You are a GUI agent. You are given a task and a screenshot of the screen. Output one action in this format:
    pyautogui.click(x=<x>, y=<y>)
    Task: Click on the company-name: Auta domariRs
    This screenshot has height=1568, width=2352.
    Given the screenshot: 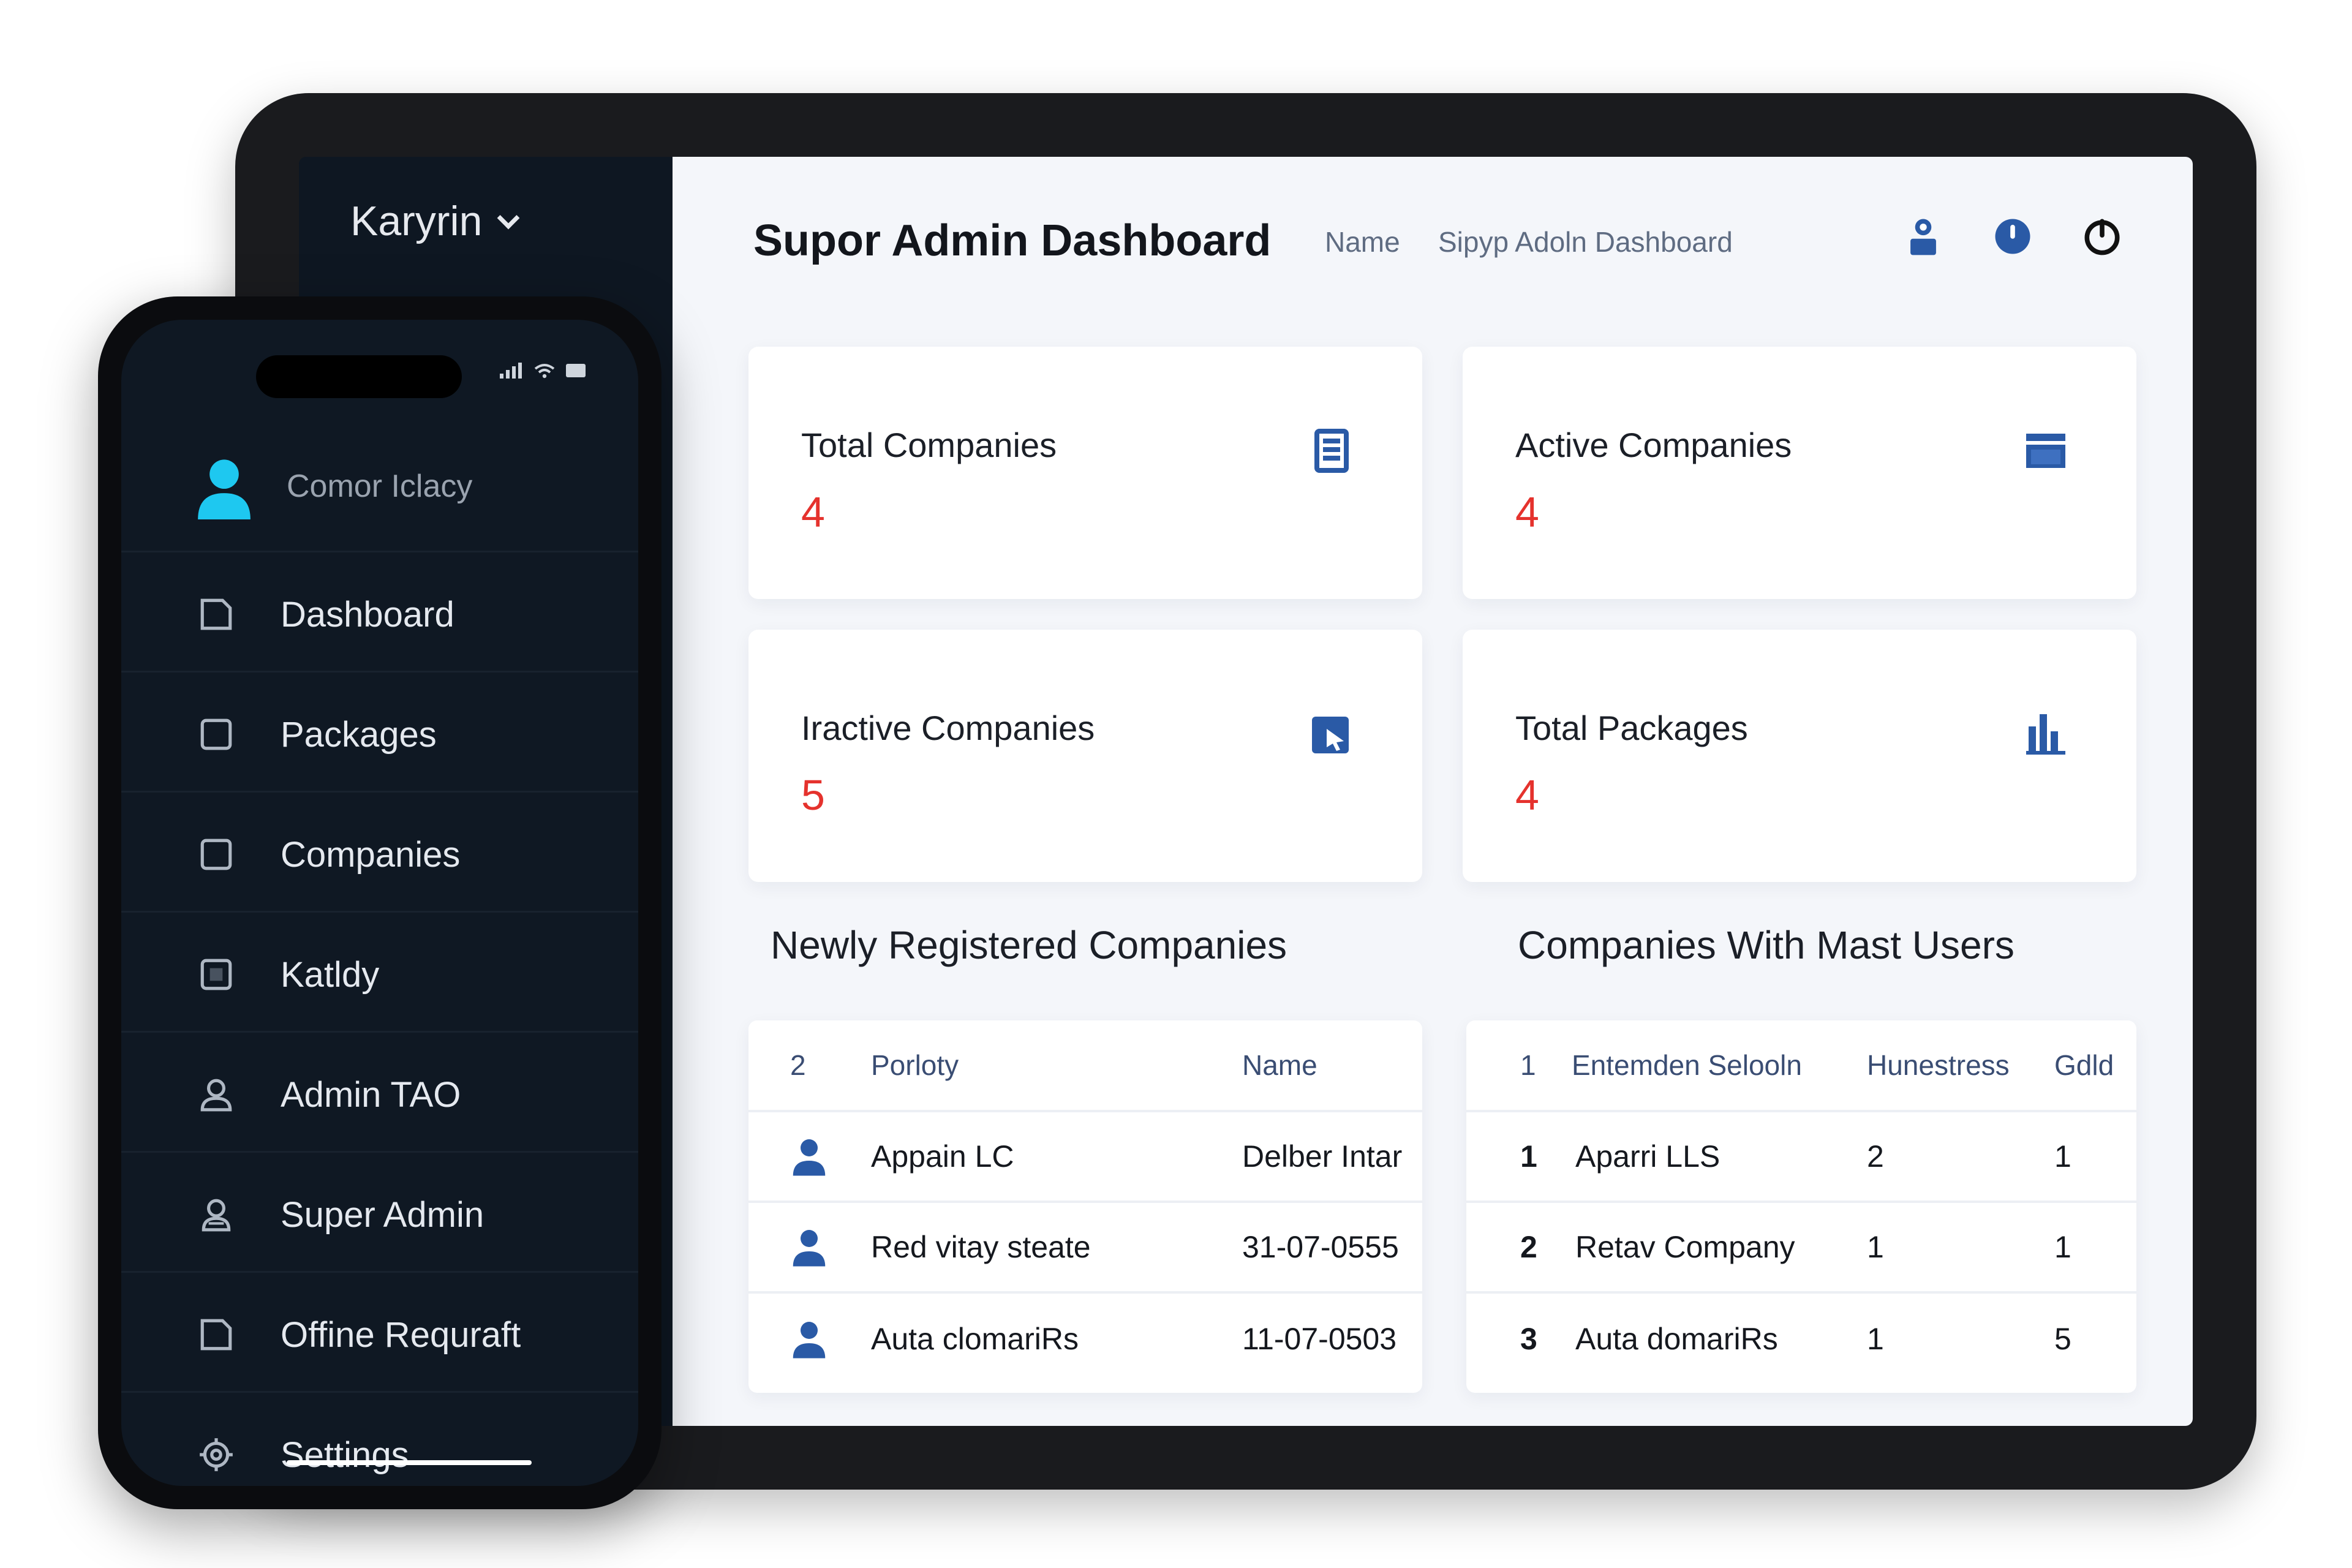 What is the action you would take?
    pyautogui.click(x=1677, y=1339)
    